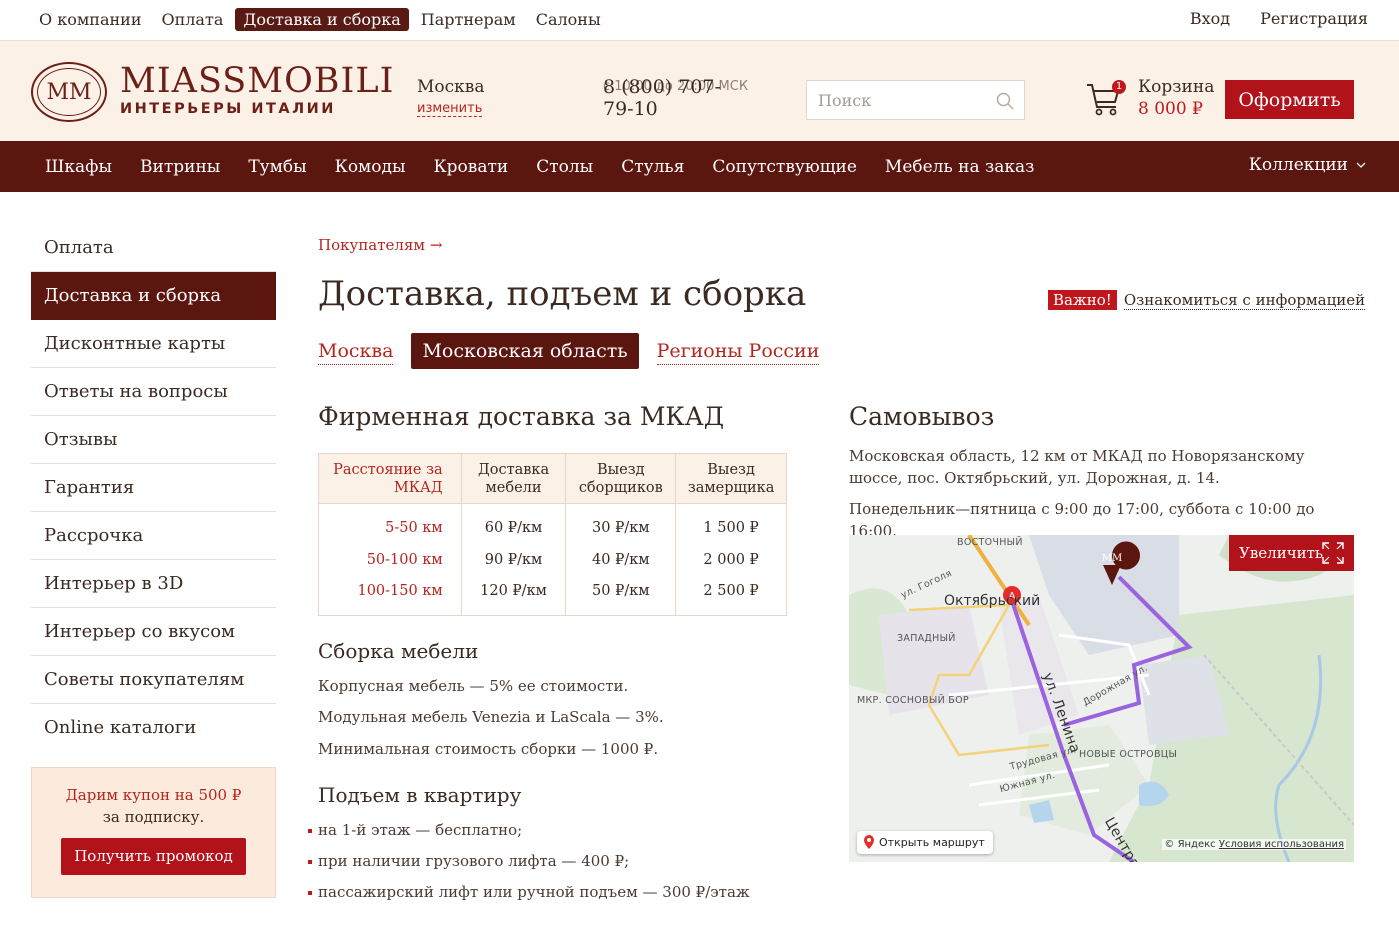  I want to click on important-info-link: Ознакомиться с информацией, so click(1244, 300).